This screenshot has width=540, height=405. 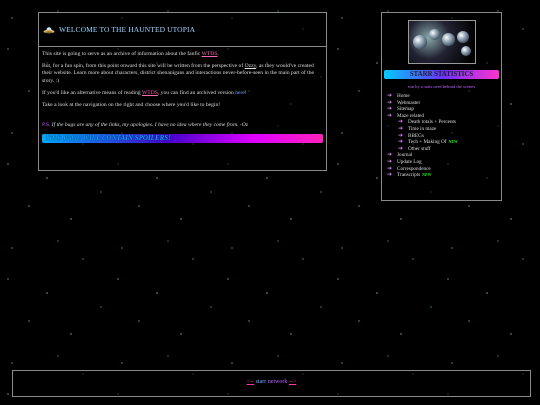 What do you see at coordinates (427, 142) in the screenshot?
I see `nav-item-label: Tech + Making Of` at bounding box center [427, 142].